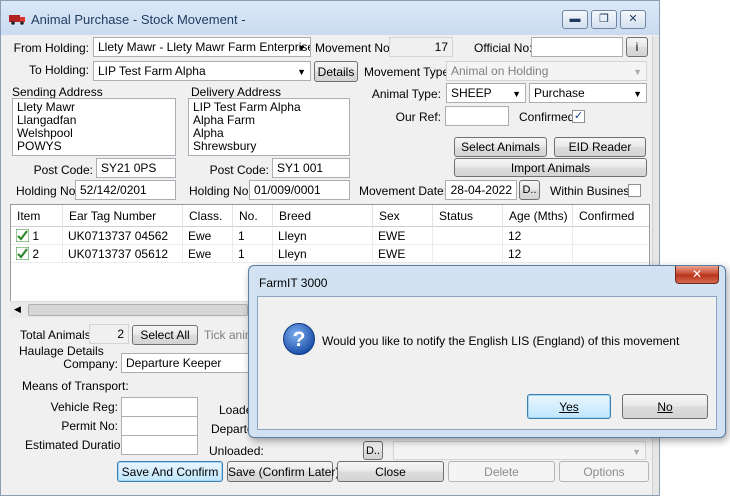  I want to click on estimated-duration-label: Estimated Duration:, so click(78, 445).